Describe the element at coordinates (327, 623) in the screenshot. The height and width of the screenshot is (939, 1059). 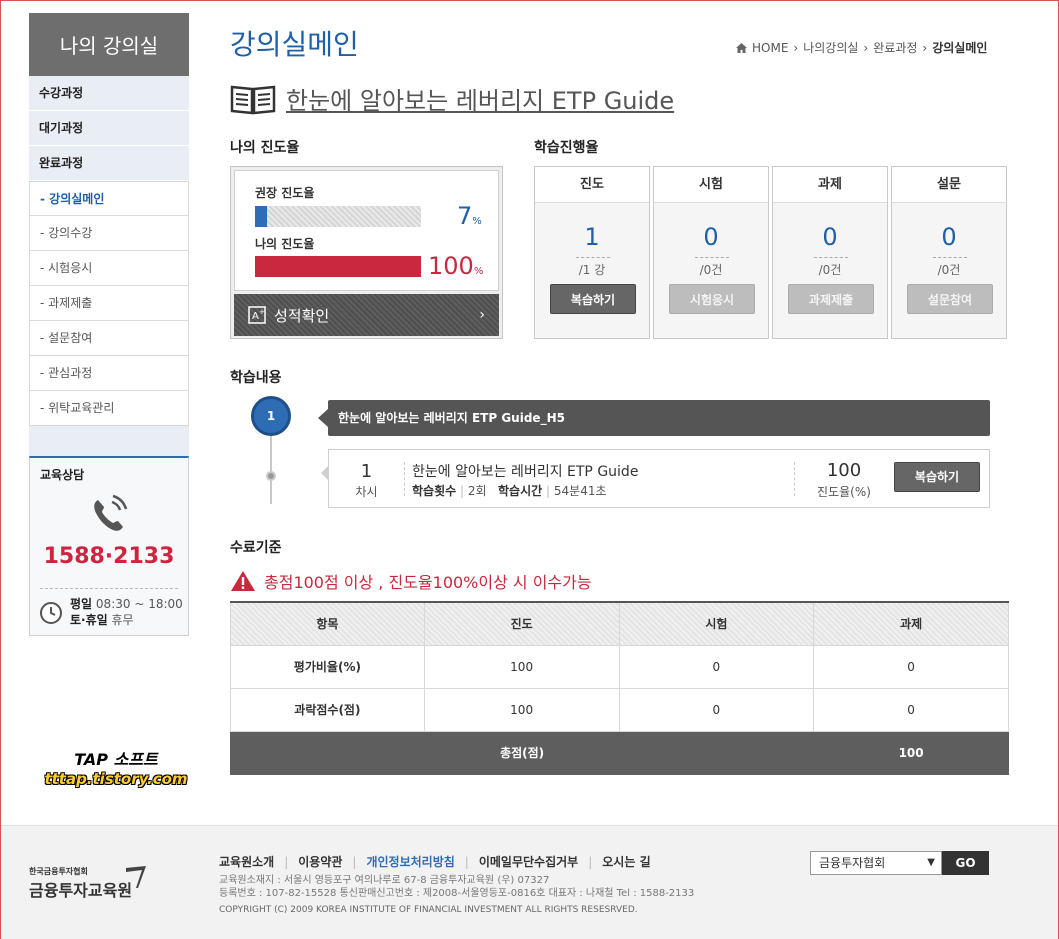
I see `col-header: 항목` at that location.